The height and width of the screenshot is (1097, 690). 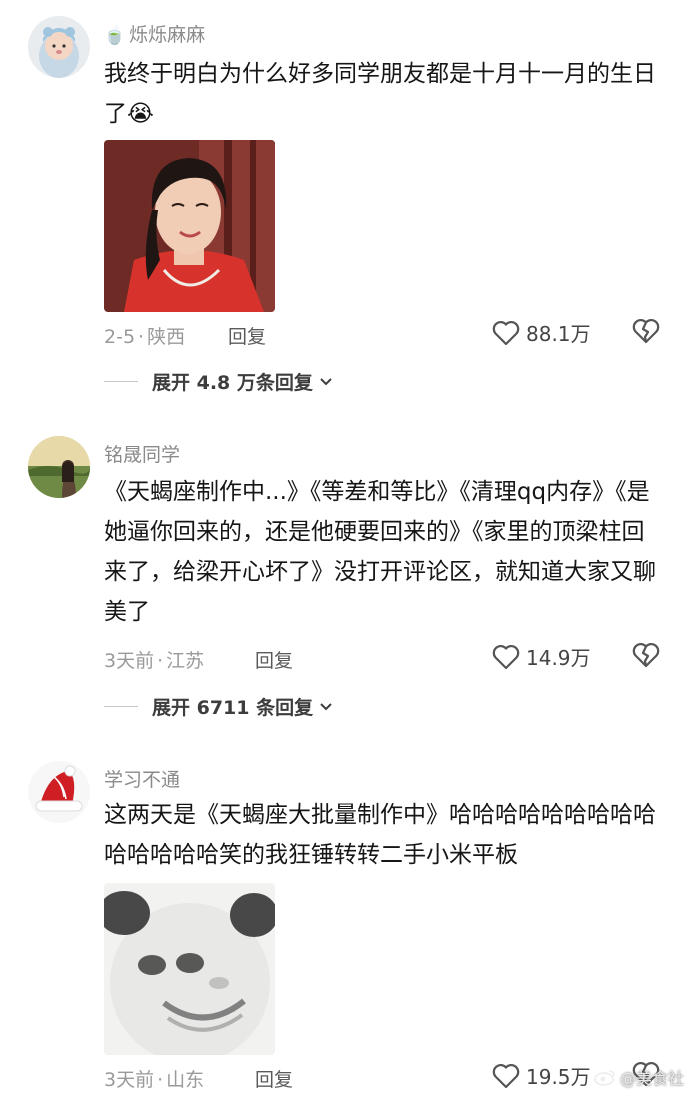 I want to click on comment-meta: 3天前 · 山东, so click(x=154, y=1078).